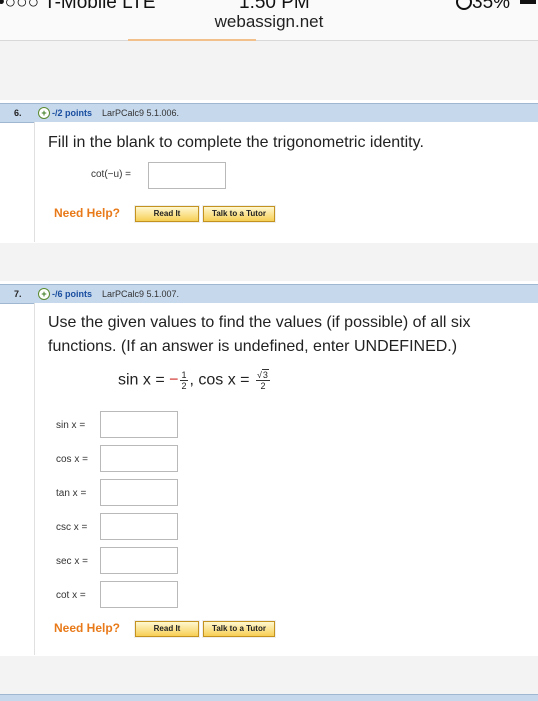  What do you see at coordinates (18, 113) in the screenshot?
I see `question-number: 6.` at bounding box center [18, 113].